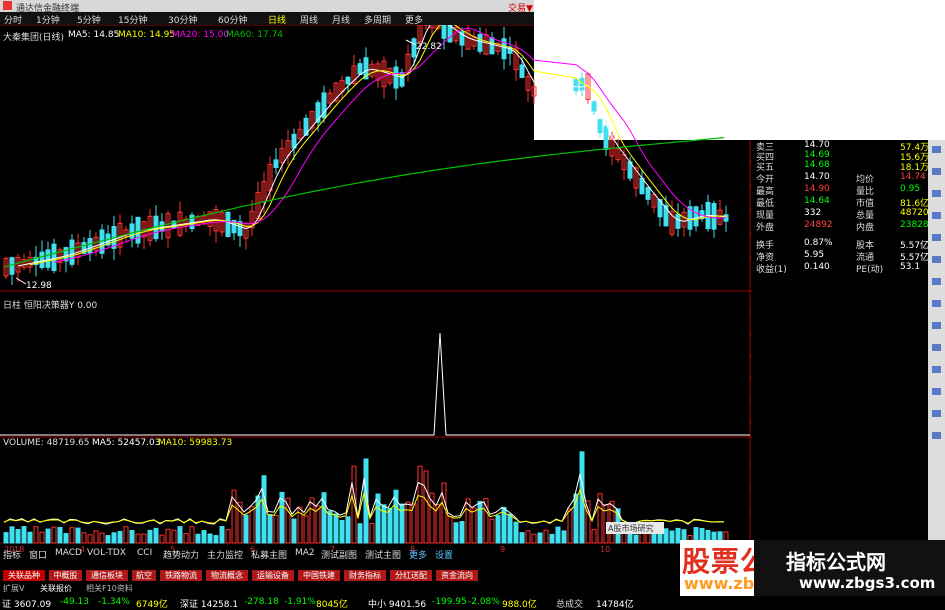  What do you see at coordinates (68, 553) in the screenshot?
I see `indicator-tab: MACD` at bounding box center [68, 553].